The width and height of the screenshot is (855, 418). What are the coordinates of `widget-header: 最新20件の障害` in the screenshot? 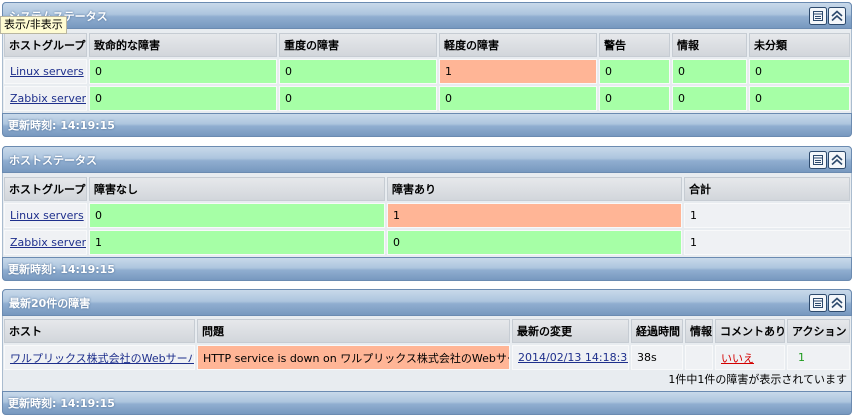 It's located at (427, 302).